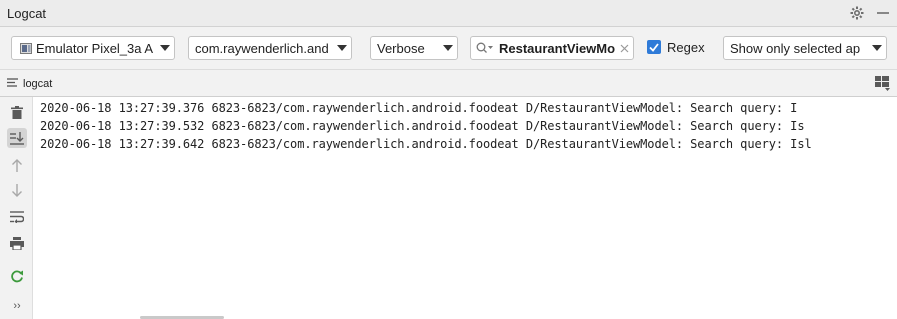  I want to click on filter-dropdown-value: Show only selected ap, so click(795, 48).